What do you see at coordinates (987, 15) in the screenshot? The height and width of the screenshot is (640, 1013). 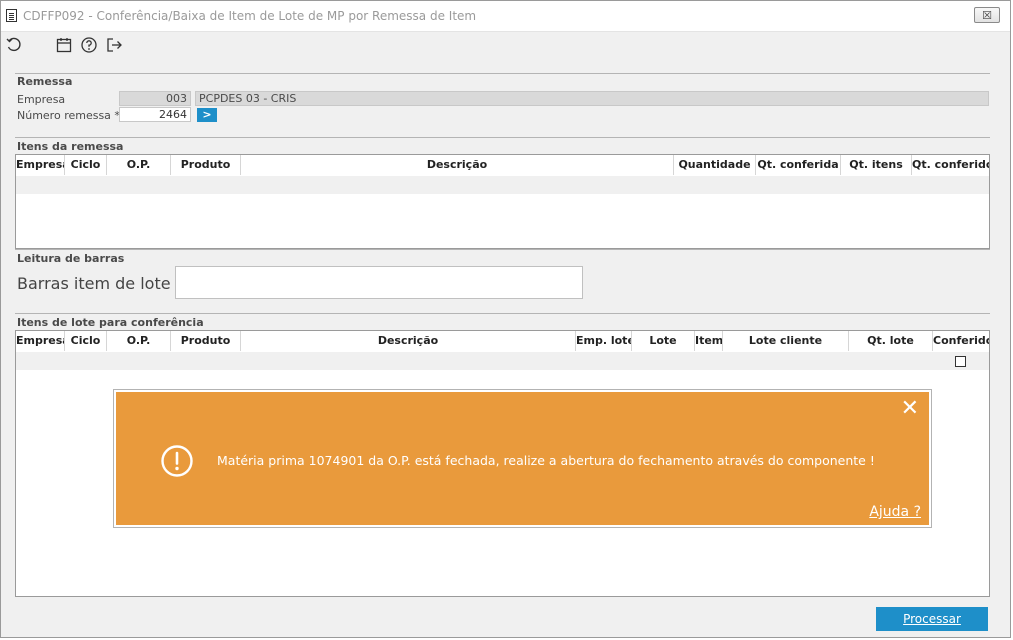 I see `close-window-button: ☒` at bounding box center [987, 15].